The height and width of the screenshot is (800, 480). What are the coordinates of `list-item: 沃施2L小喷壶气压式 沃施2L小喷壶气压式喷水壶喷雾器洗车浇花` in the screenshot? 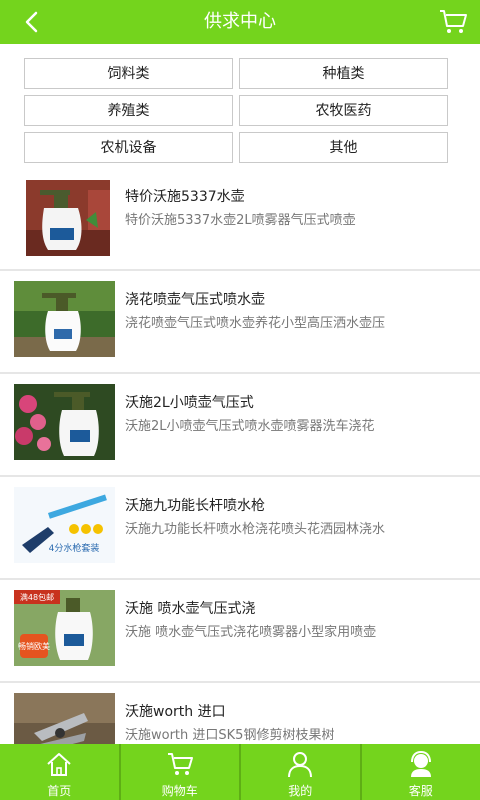 It's located at (240, 425).